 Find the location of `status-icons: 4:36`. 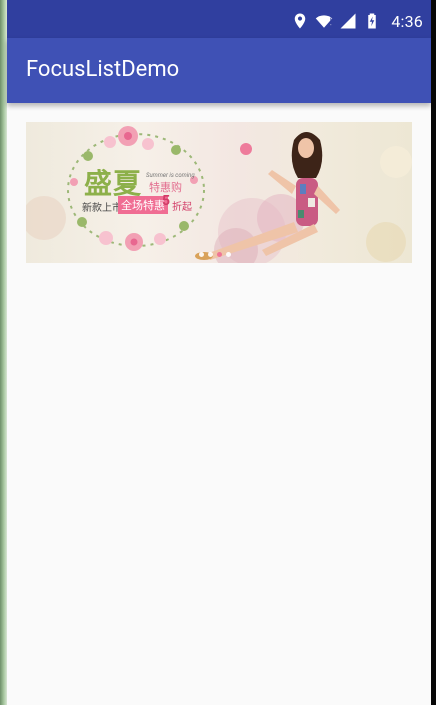

status-icons: 4:36 is located at coordinates (357, 21).